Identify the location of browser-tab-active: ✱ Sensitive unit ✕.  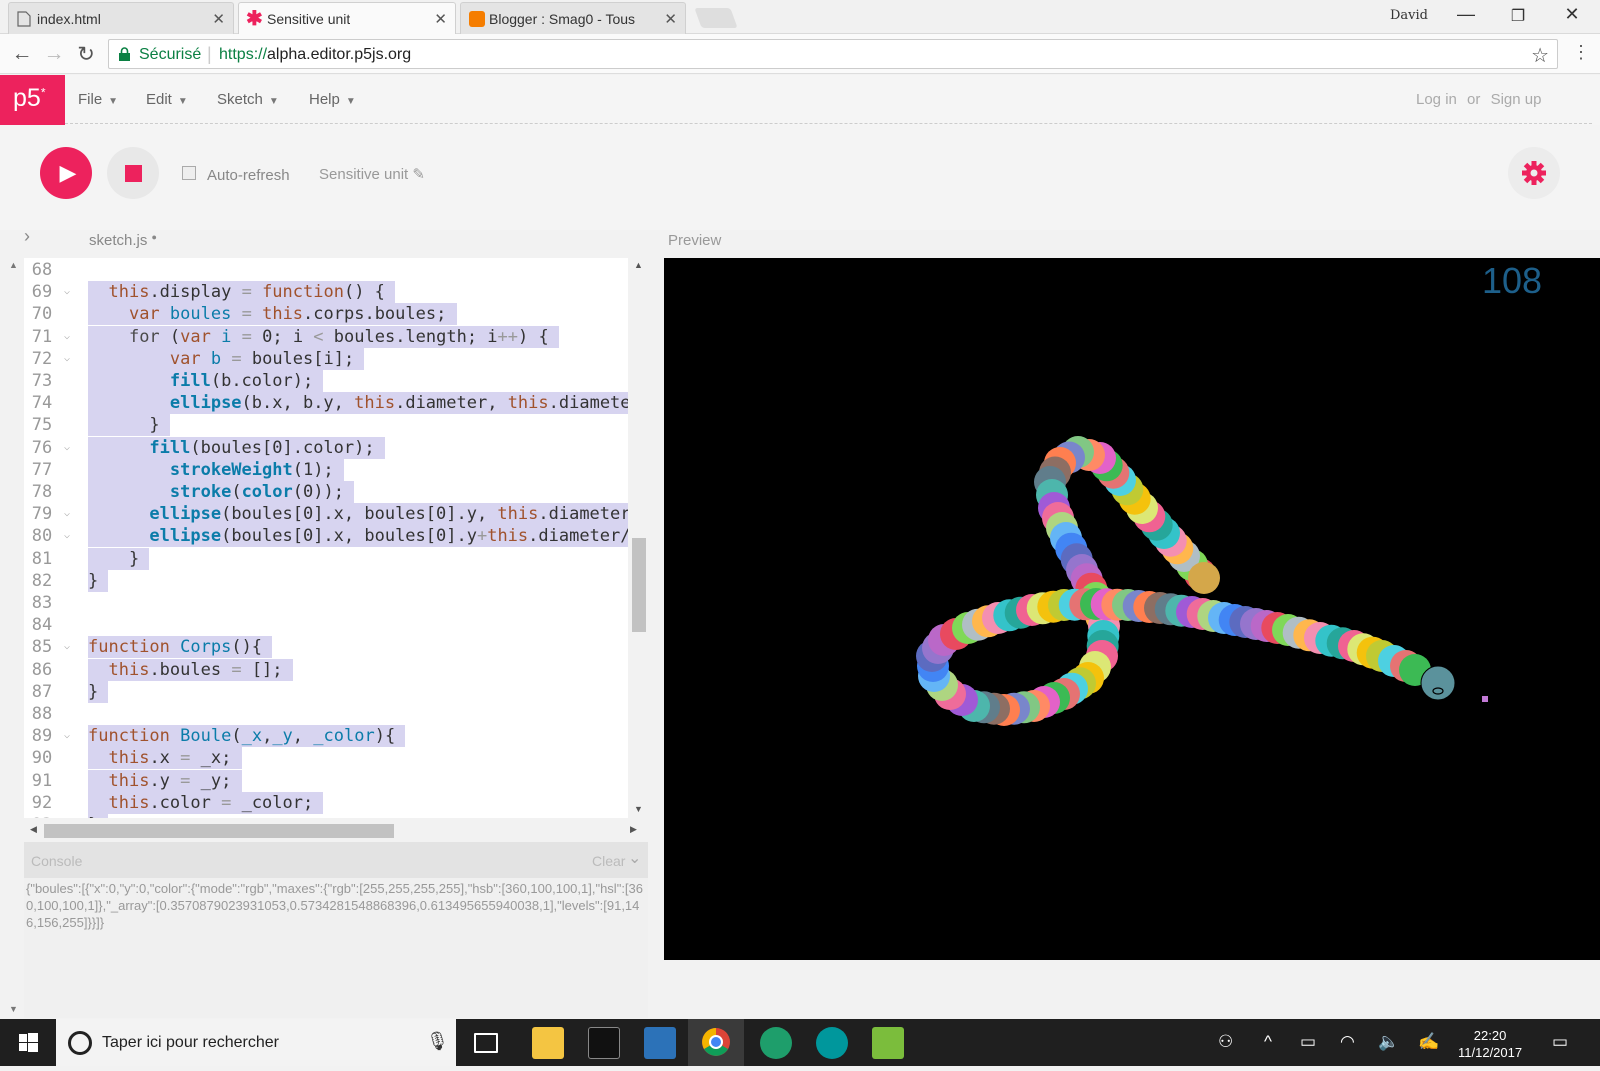
(347, 18).